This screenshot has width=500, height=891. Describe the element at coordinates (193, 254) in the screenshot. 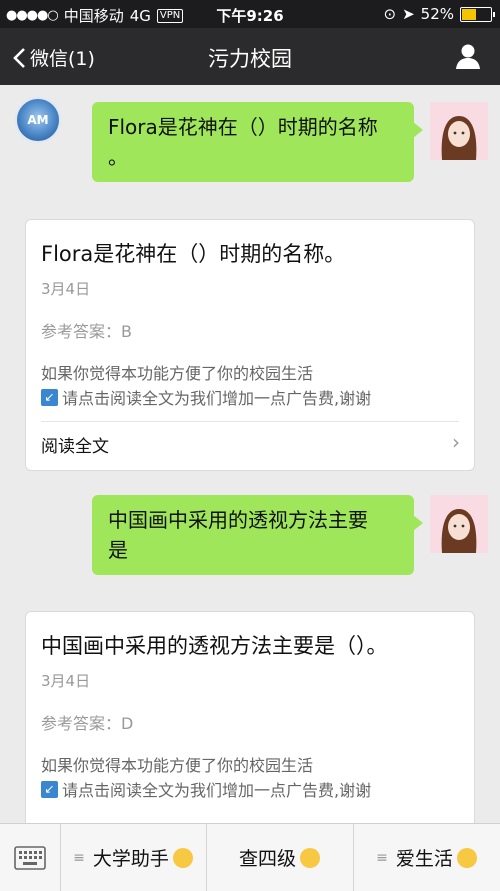

I see `card-title: Flora是花神在（）时期的名称。` at that location.